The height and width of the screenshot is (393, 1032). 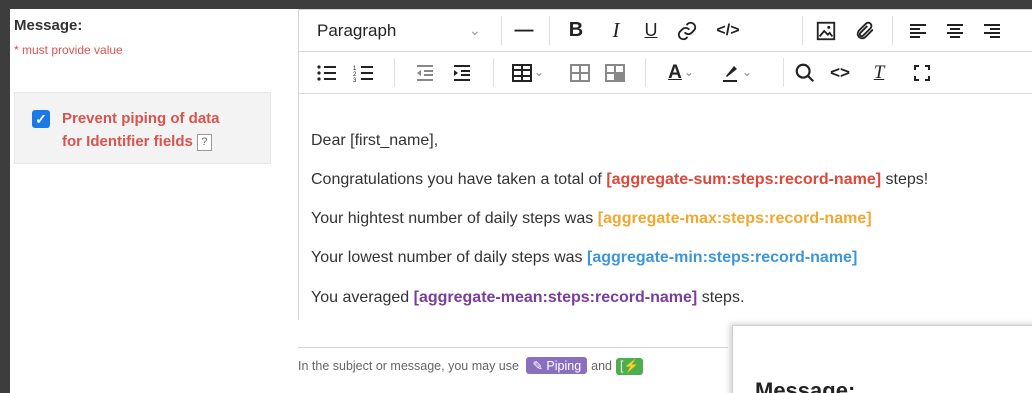 What do you see at coordinates (905, 179) in the screenshot?
I see `sum-line-suffix: steps!` at bounding box center [905, 179].